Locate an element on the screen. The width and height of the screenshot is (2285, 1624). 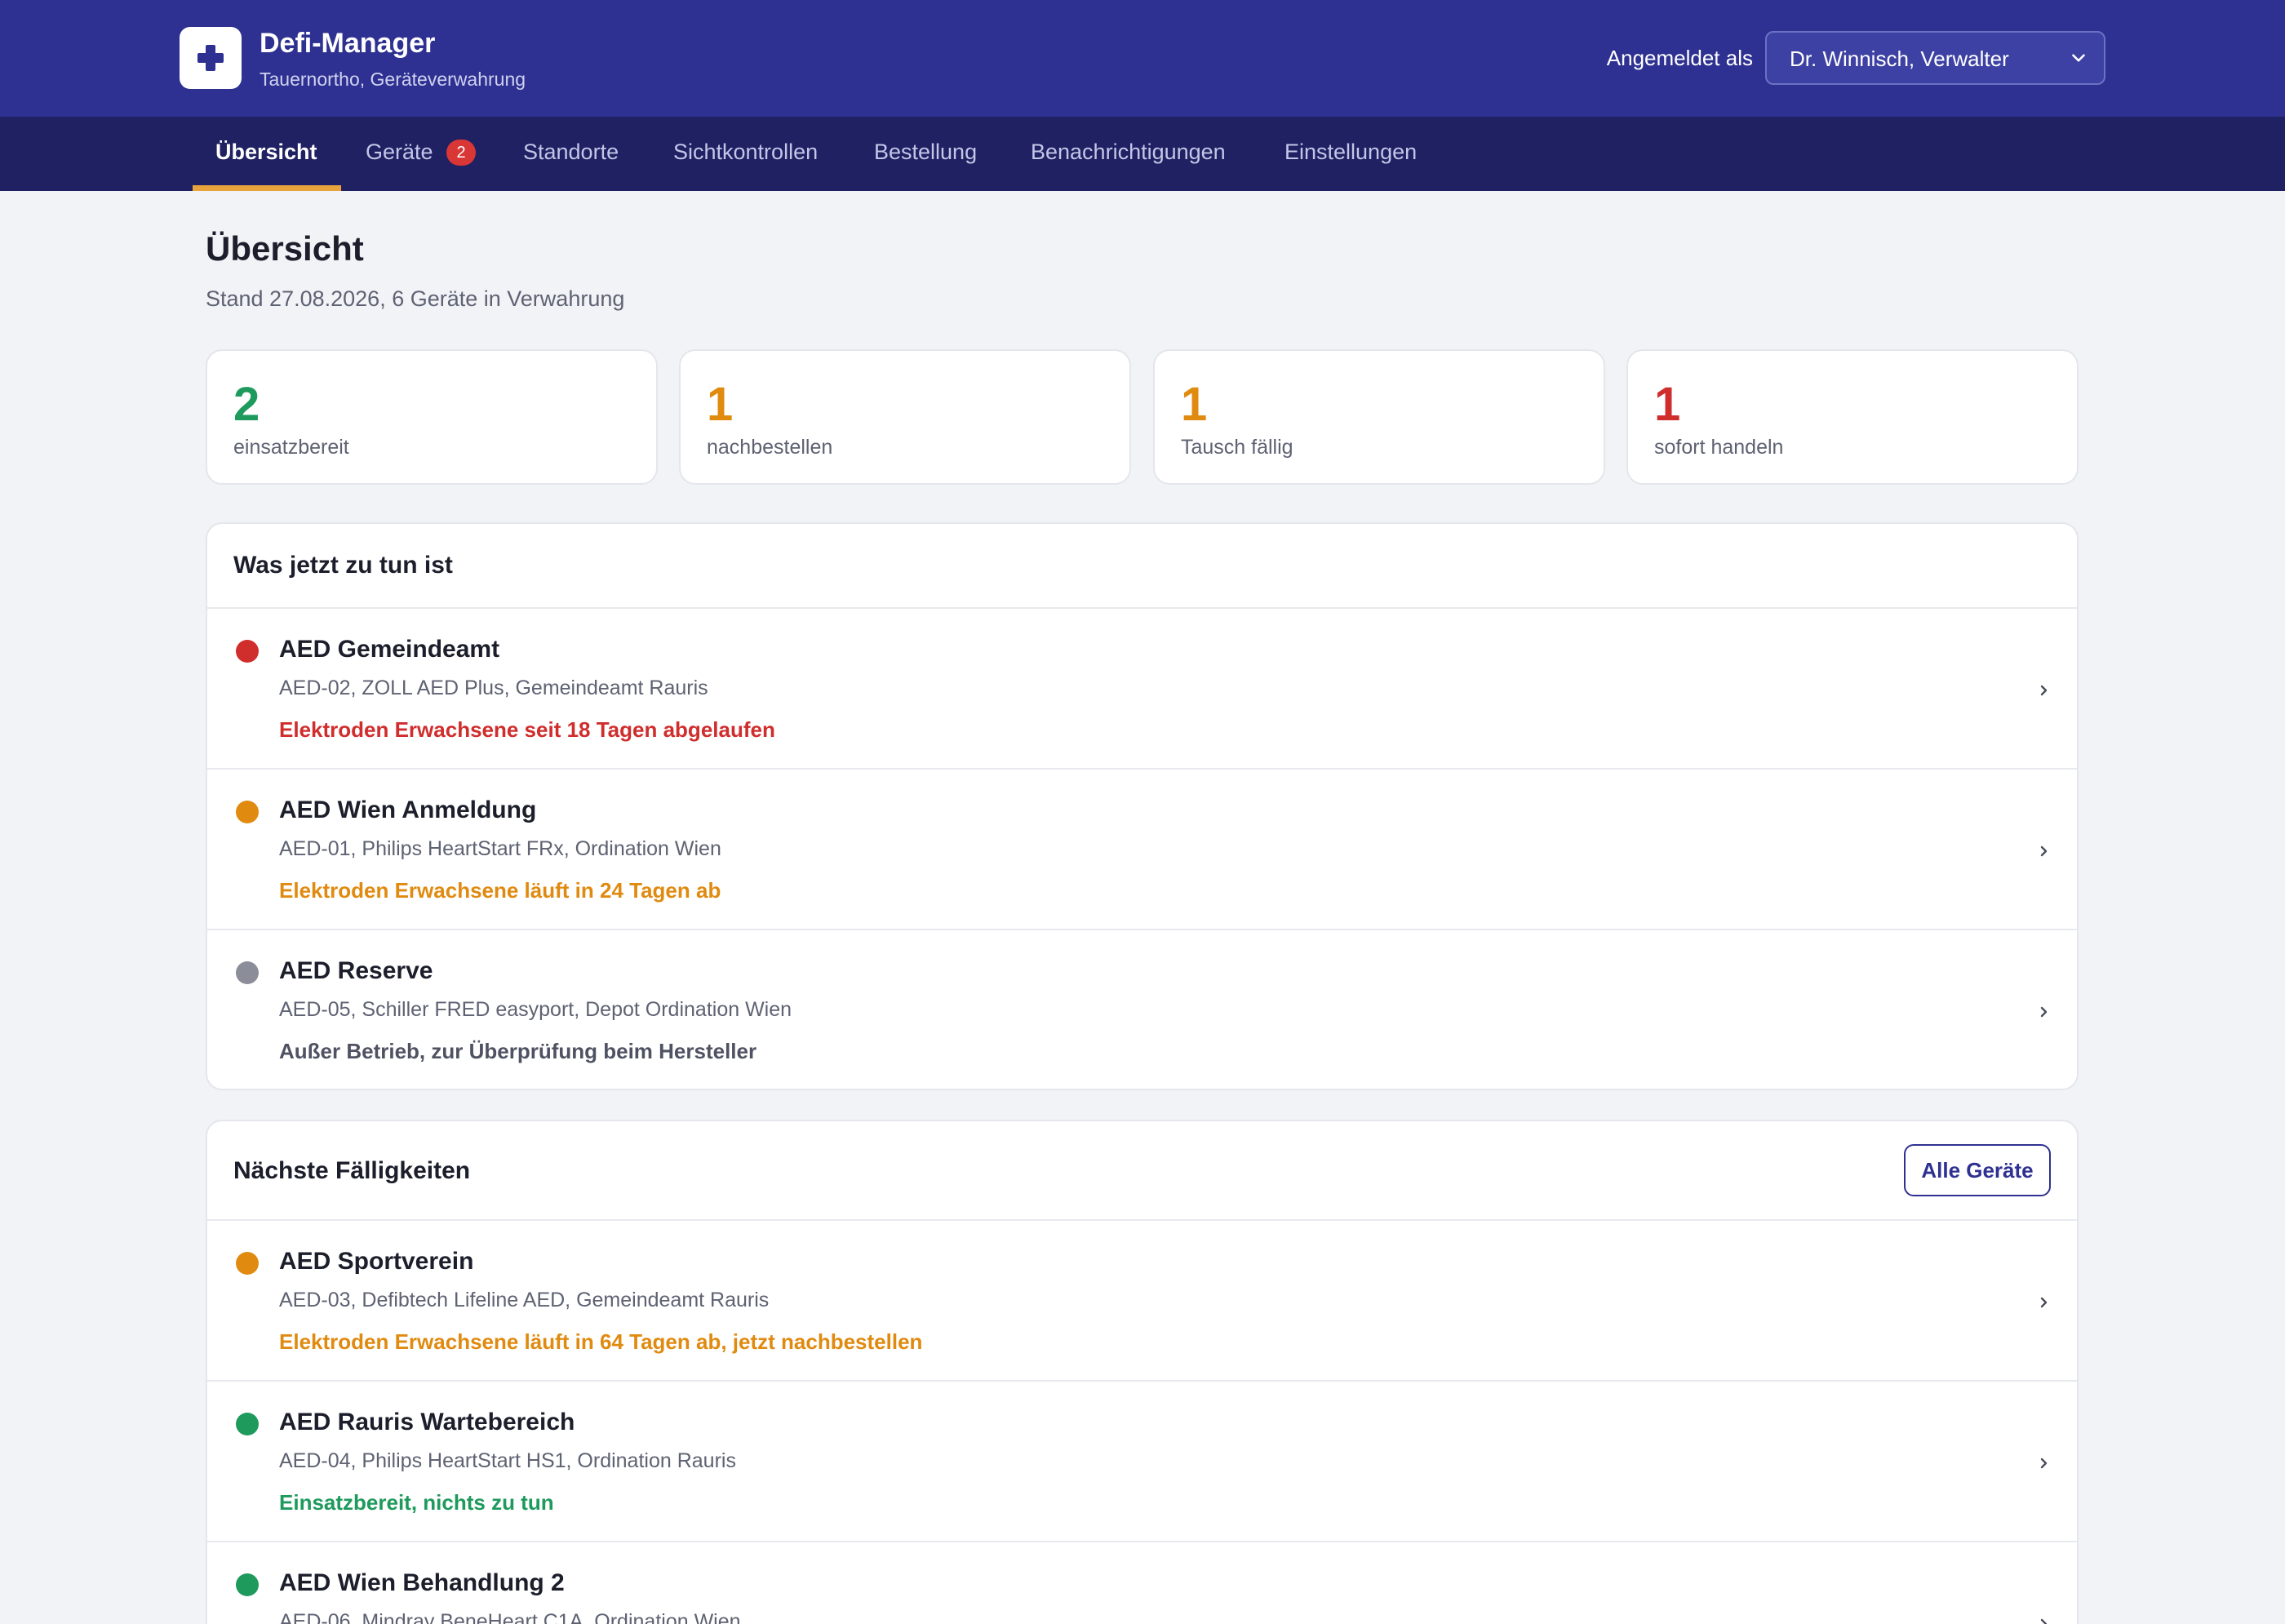
all-devices-button: Alle Geräte is located at coordinates (1977, 1170).